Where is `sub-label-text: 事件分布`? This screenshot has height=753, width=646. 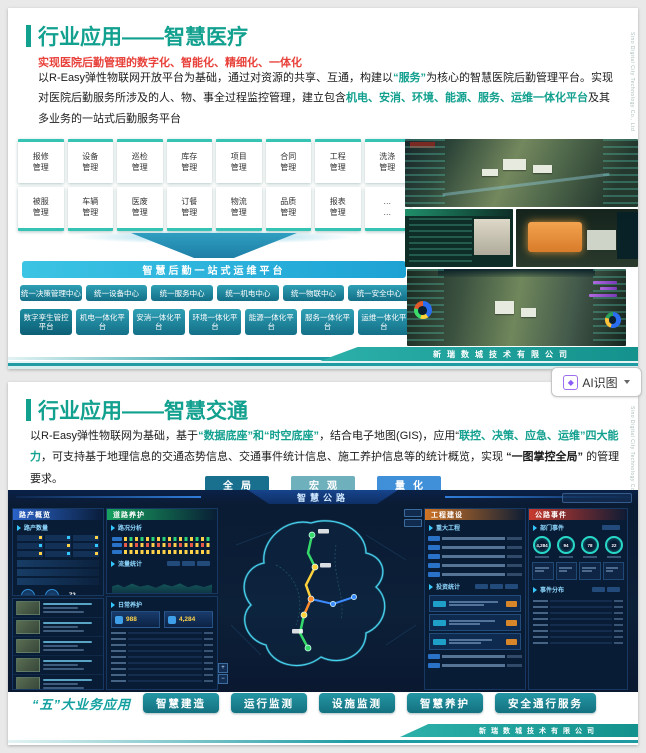
sub-label-text: 事件分布 is located at coordinates (552, 591).